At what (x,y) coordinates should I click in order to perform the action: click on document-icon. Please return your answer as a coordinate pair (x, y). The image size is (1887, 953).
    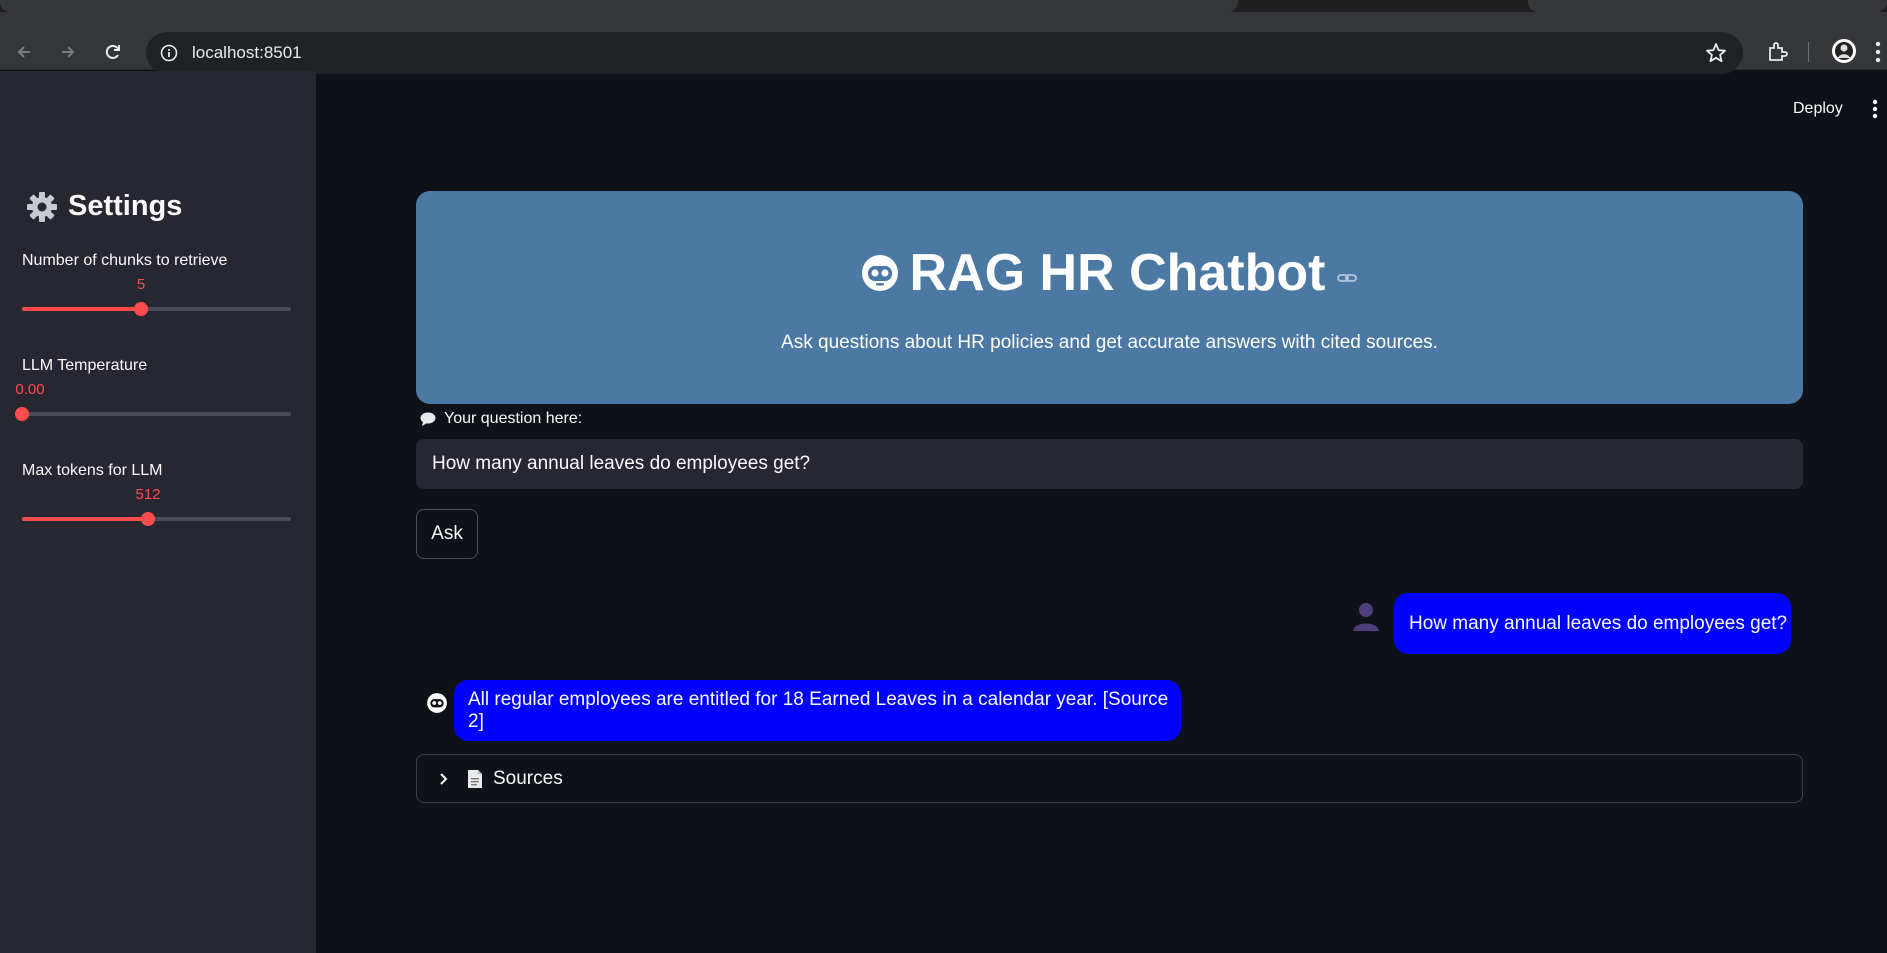
    Looking at the image, I should click on (475, 778).